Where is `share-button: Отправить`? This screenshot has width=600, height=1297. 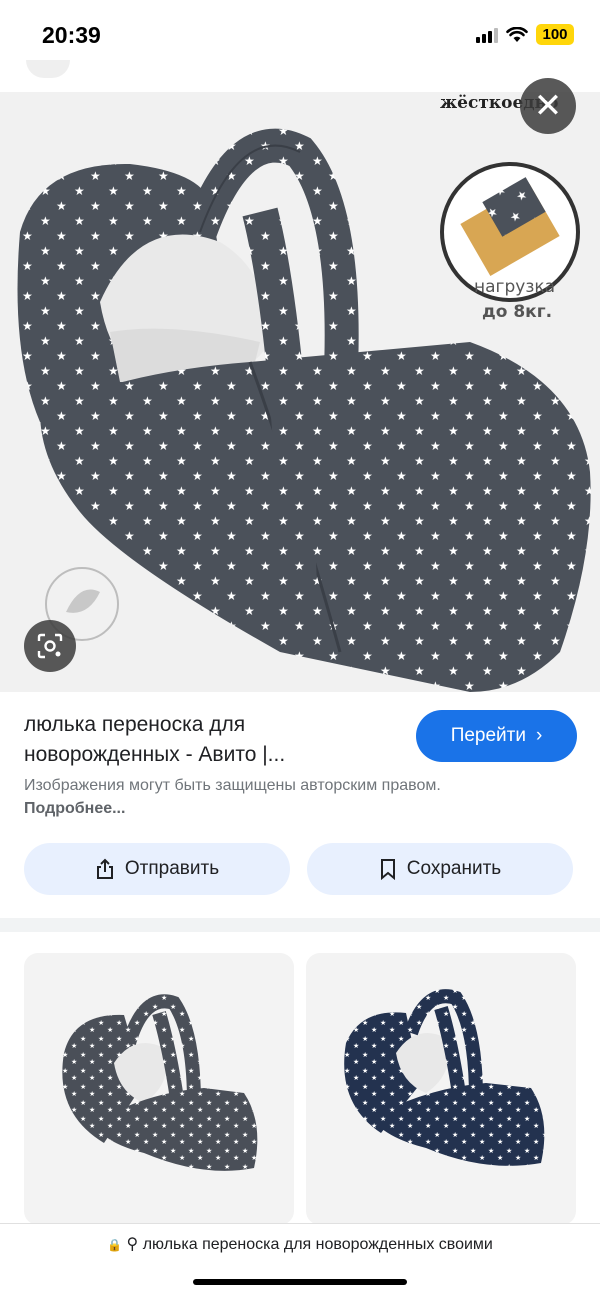
share-button: Отправить is located at coordinates (157, 869).